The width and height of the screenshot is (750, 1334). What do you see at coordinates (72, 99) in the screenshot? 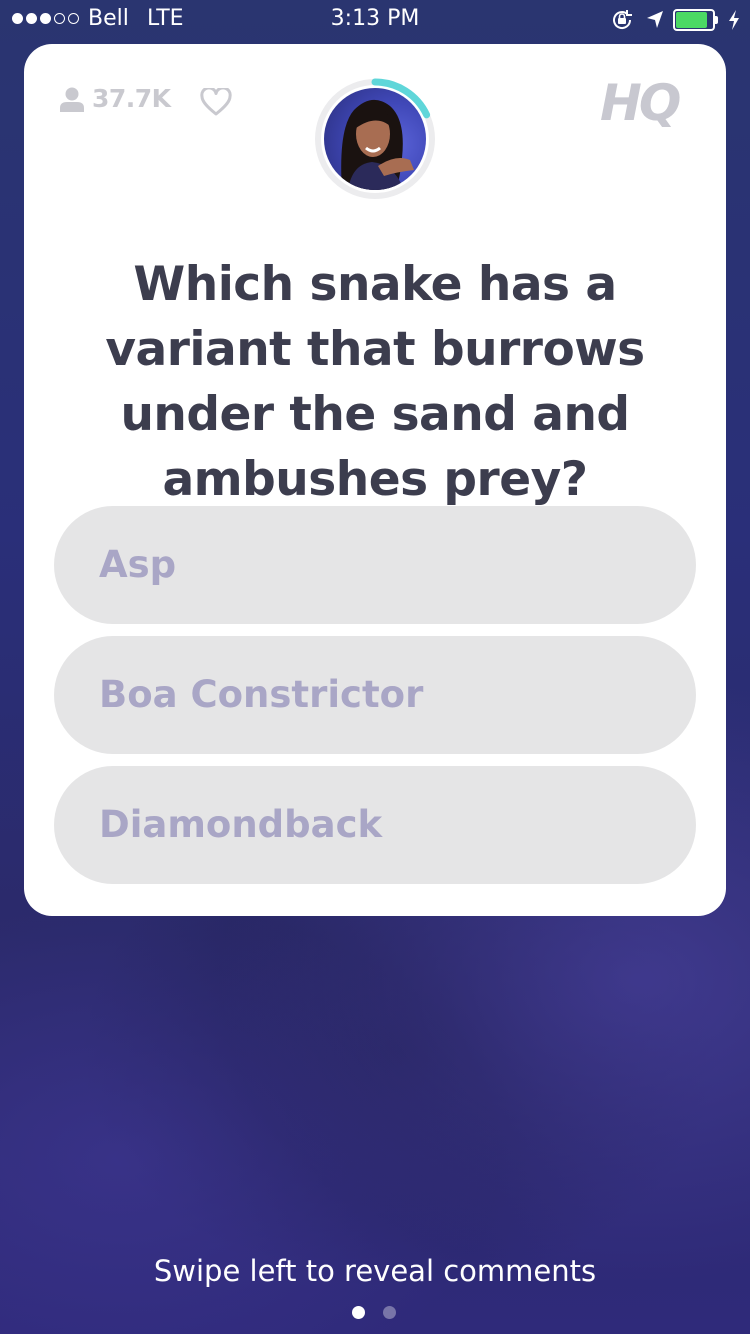
I see `person-icon` at bounding box center [72, 99].